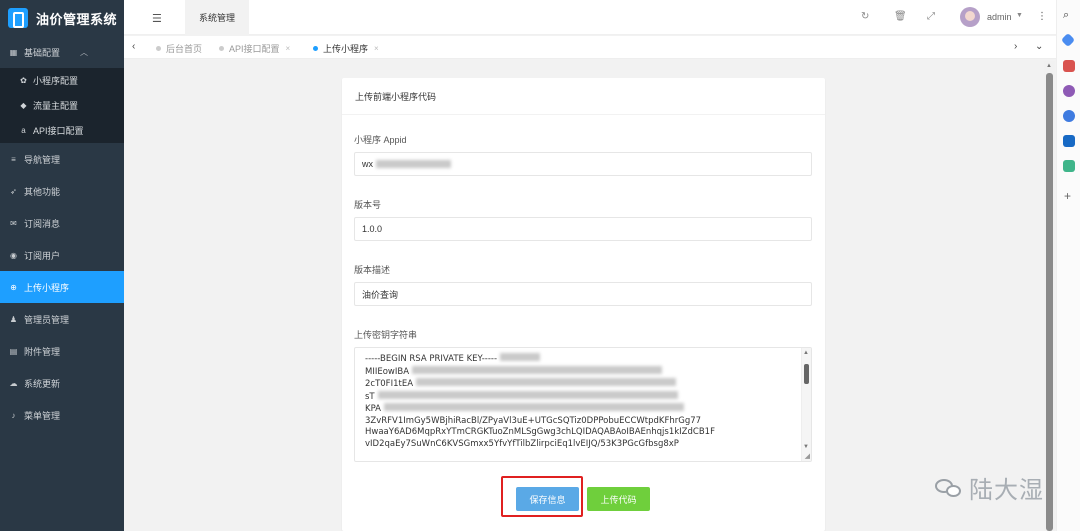 The image size is (1080, 531). I want to click on menu-toggle-icon: ☰, so click(157, 18).